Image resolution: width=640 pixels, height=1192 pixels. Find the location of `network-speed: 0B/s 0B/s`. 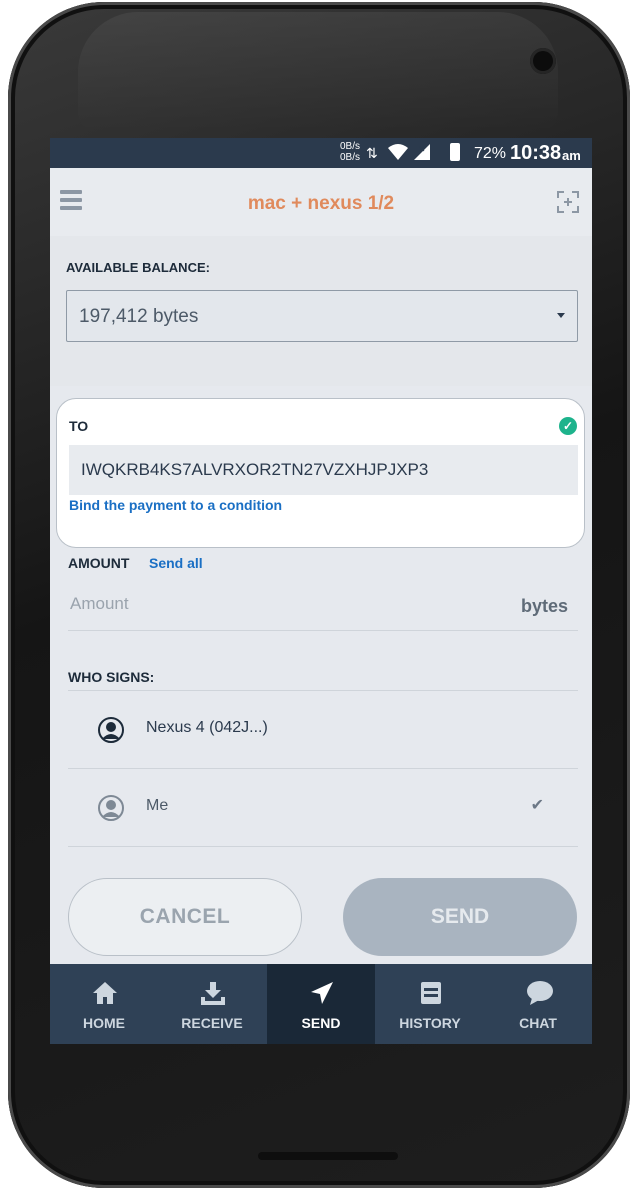

network-speed: 0B/s 0B/s is located at coordinates (350, 152).